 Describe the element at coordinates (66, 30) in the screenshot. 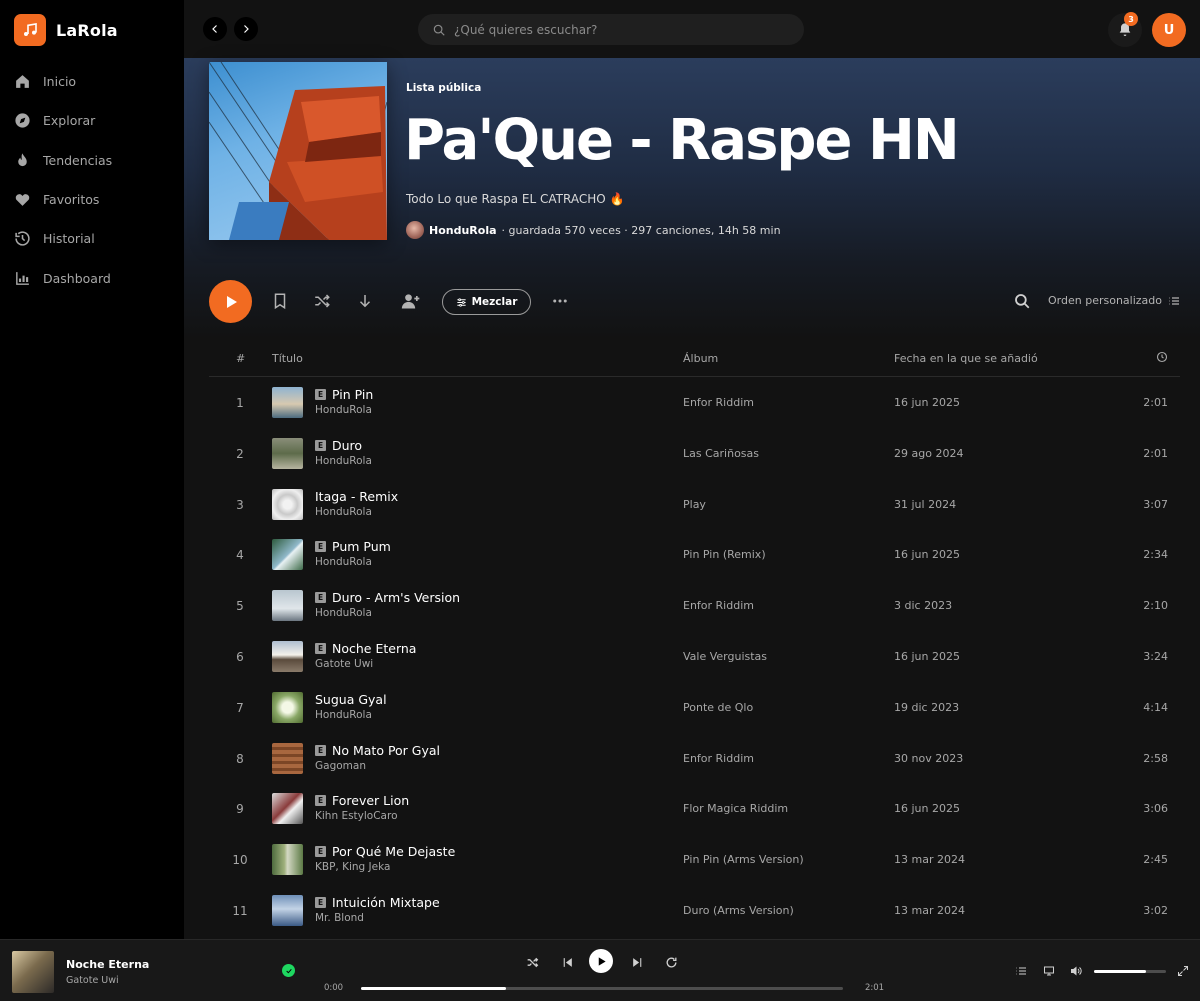

I see `app-logo: LaRola` at that location.